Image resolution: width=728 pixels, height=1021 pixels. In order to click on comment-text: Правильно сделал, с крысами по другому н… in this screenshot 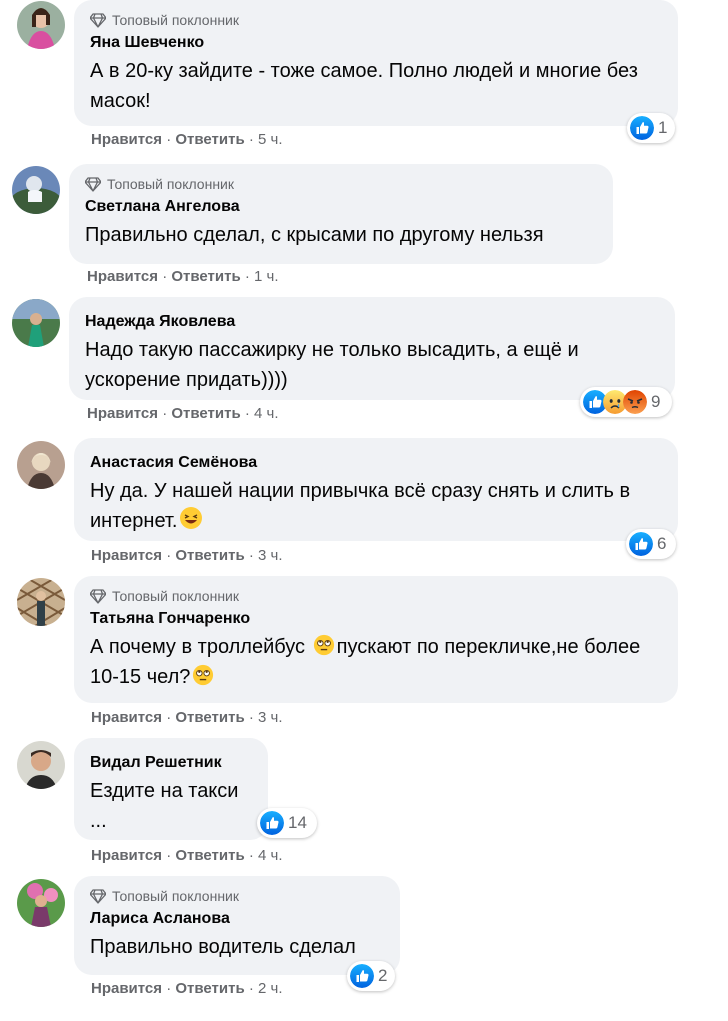, I will do `click(314, 235)`.